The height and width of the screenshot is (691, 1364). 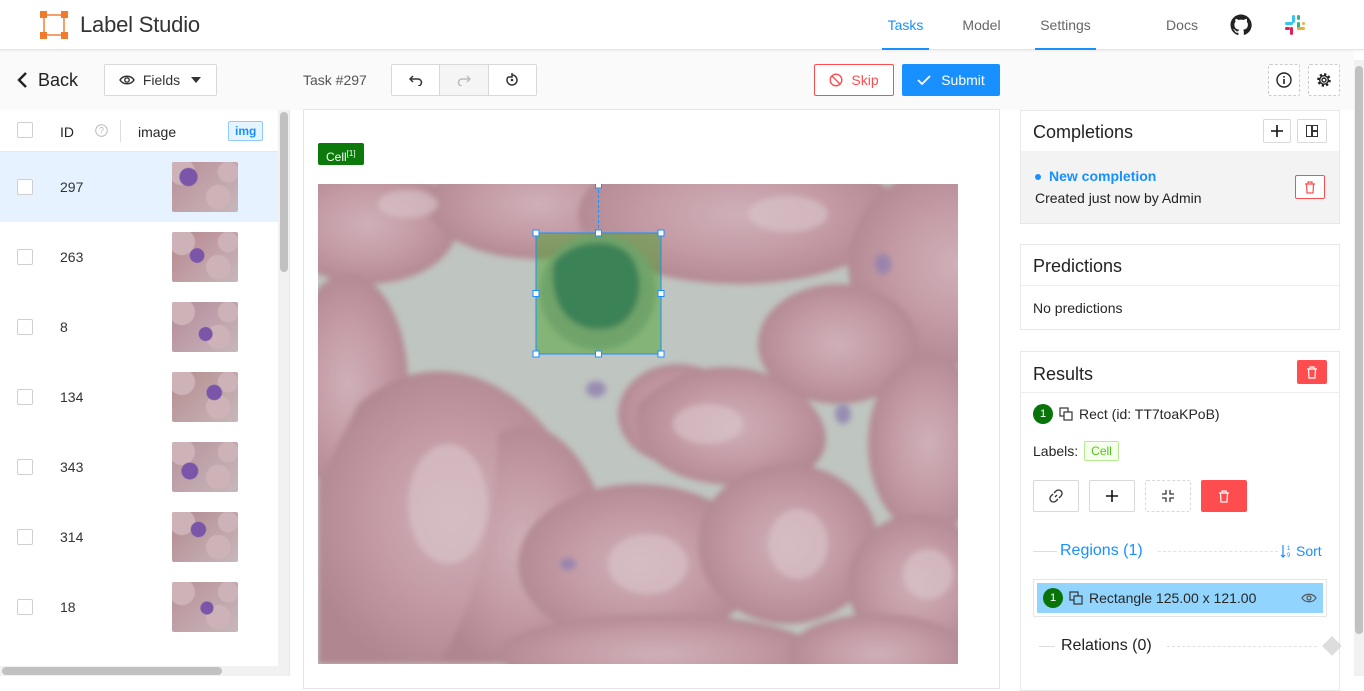 What do you see at coordinates (157, 132) in the screenshot?
I see `column-image: image` at bounding box center [157, 132].